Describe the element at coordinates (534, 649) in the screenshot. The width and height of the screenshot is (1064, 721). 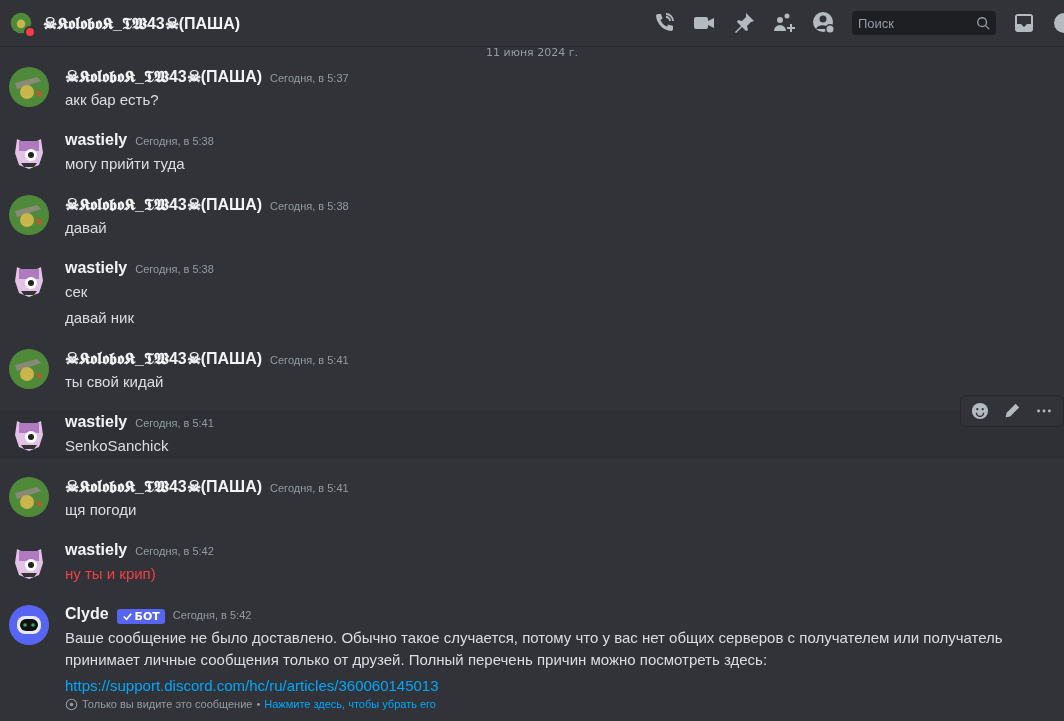
I see `message-text: Ваше сообщение не было доставлено. Обычно такое случается, потому что у вас нет общих серверов с получателем или получатель принимает личные сообщения только от друзей. Полный перечень причин можно посмотреть здесь:` at that location.